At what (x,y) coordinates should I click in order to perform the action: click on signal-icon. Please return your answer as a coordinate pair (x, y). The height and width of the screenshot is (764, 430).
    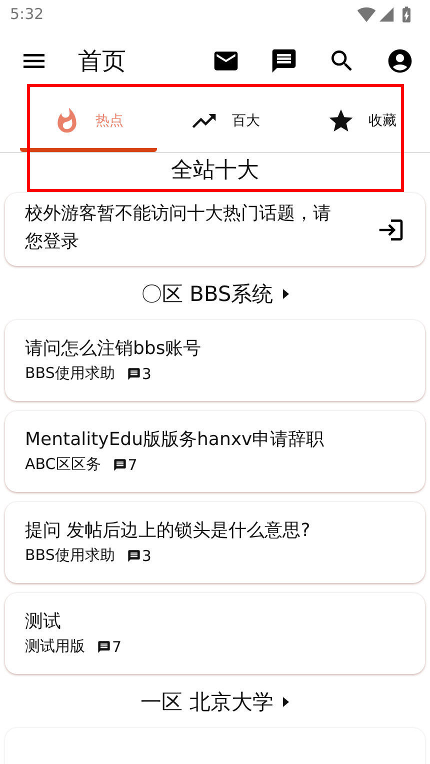
    Looking at the image, I should click on (386, 14).